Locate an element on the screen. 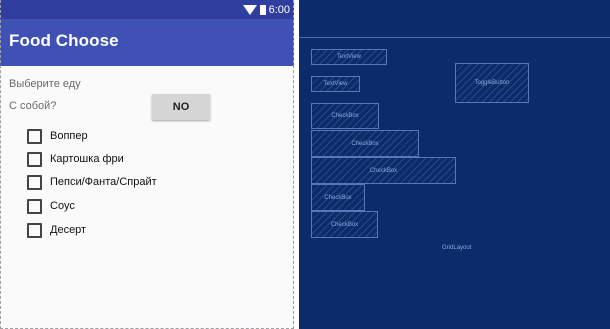 Image resolution: width=610 pixels, height=329 pixels. signal-icon is located at coordinates (249, 9).